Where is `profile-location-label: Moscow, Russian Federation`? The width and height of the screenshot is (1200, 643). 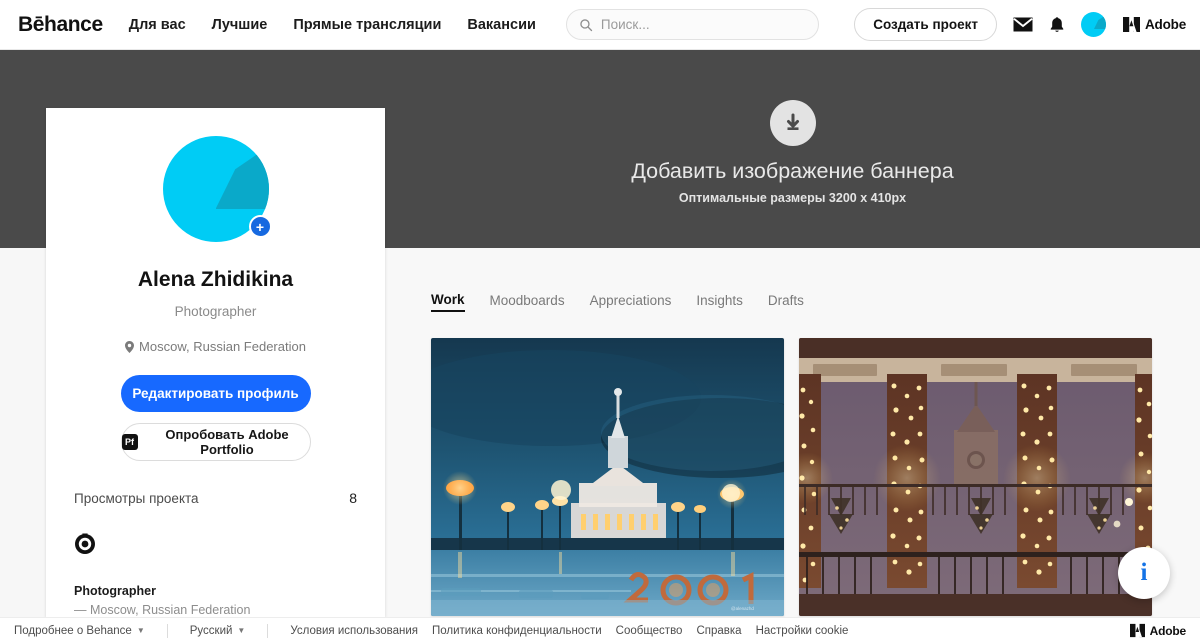
profile-location-label: Moscow, Russian Federation is located at coordinates (222, 346).